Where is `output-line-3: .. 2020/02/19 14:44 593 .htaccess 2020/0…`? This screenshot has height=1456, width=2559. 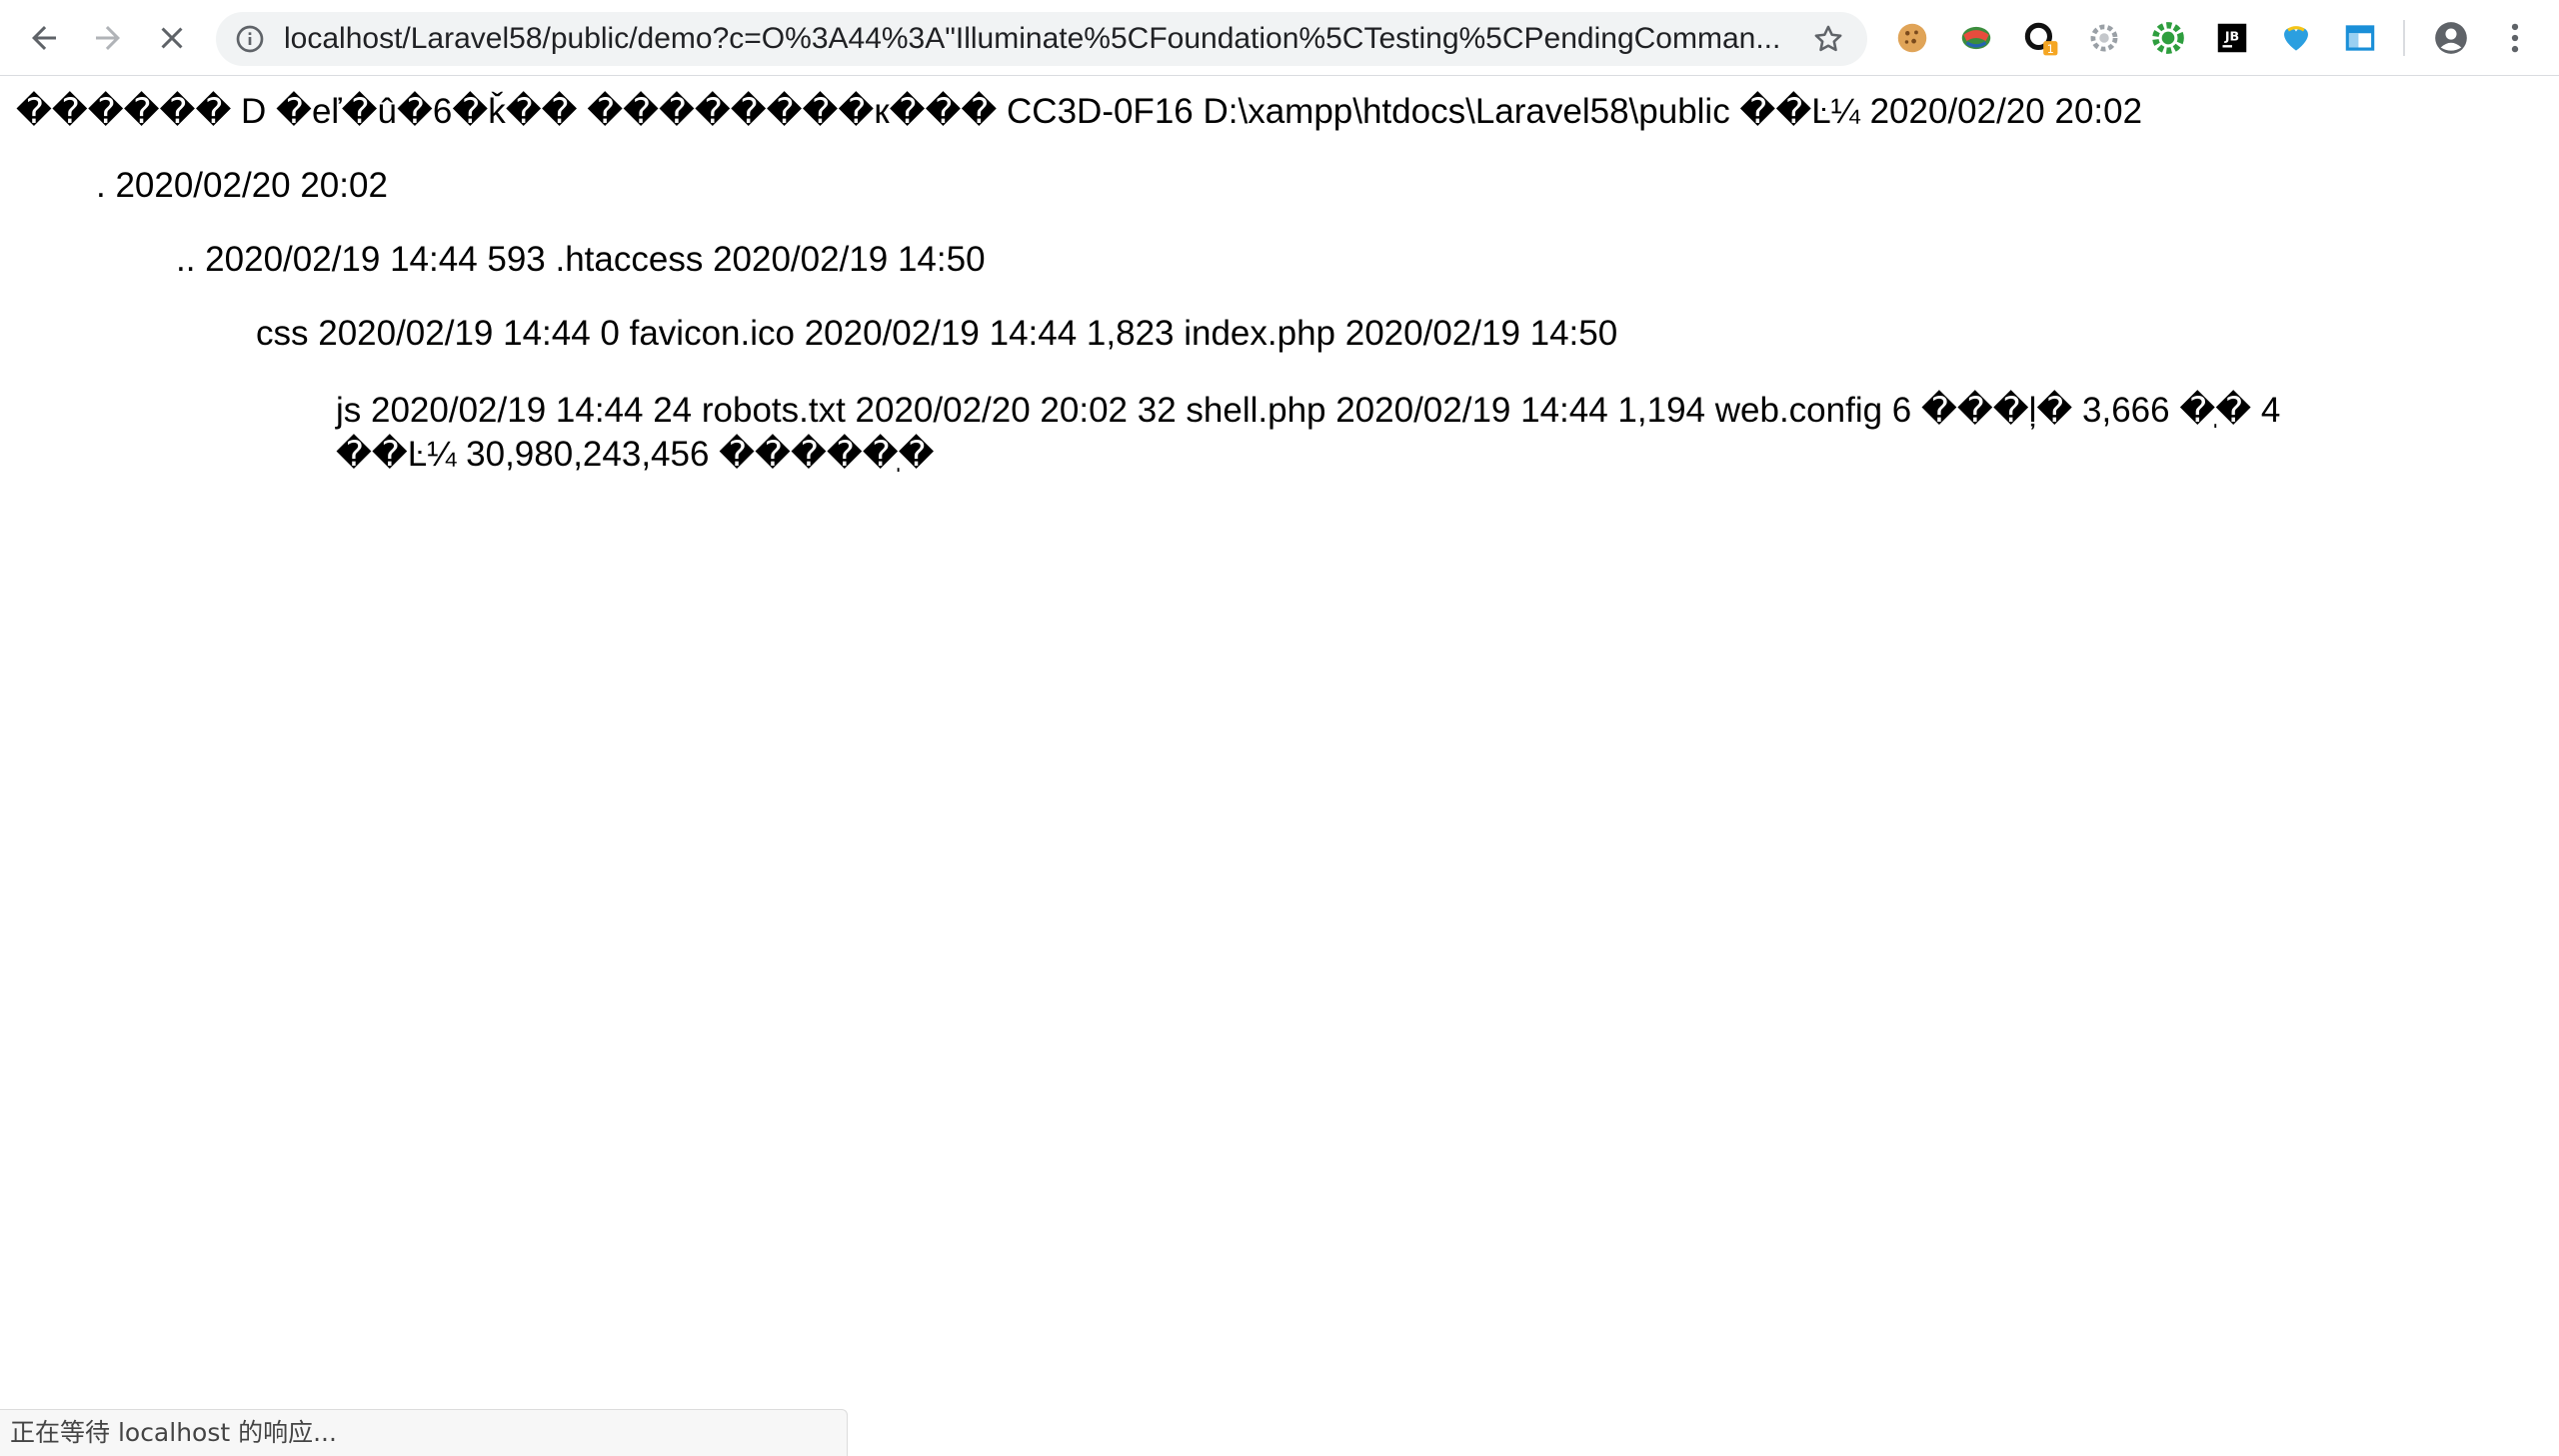 output-line-3: .. 2020/02/19 14:44 593 .htaccess 2020/0… is located at coordinates (581, 260).